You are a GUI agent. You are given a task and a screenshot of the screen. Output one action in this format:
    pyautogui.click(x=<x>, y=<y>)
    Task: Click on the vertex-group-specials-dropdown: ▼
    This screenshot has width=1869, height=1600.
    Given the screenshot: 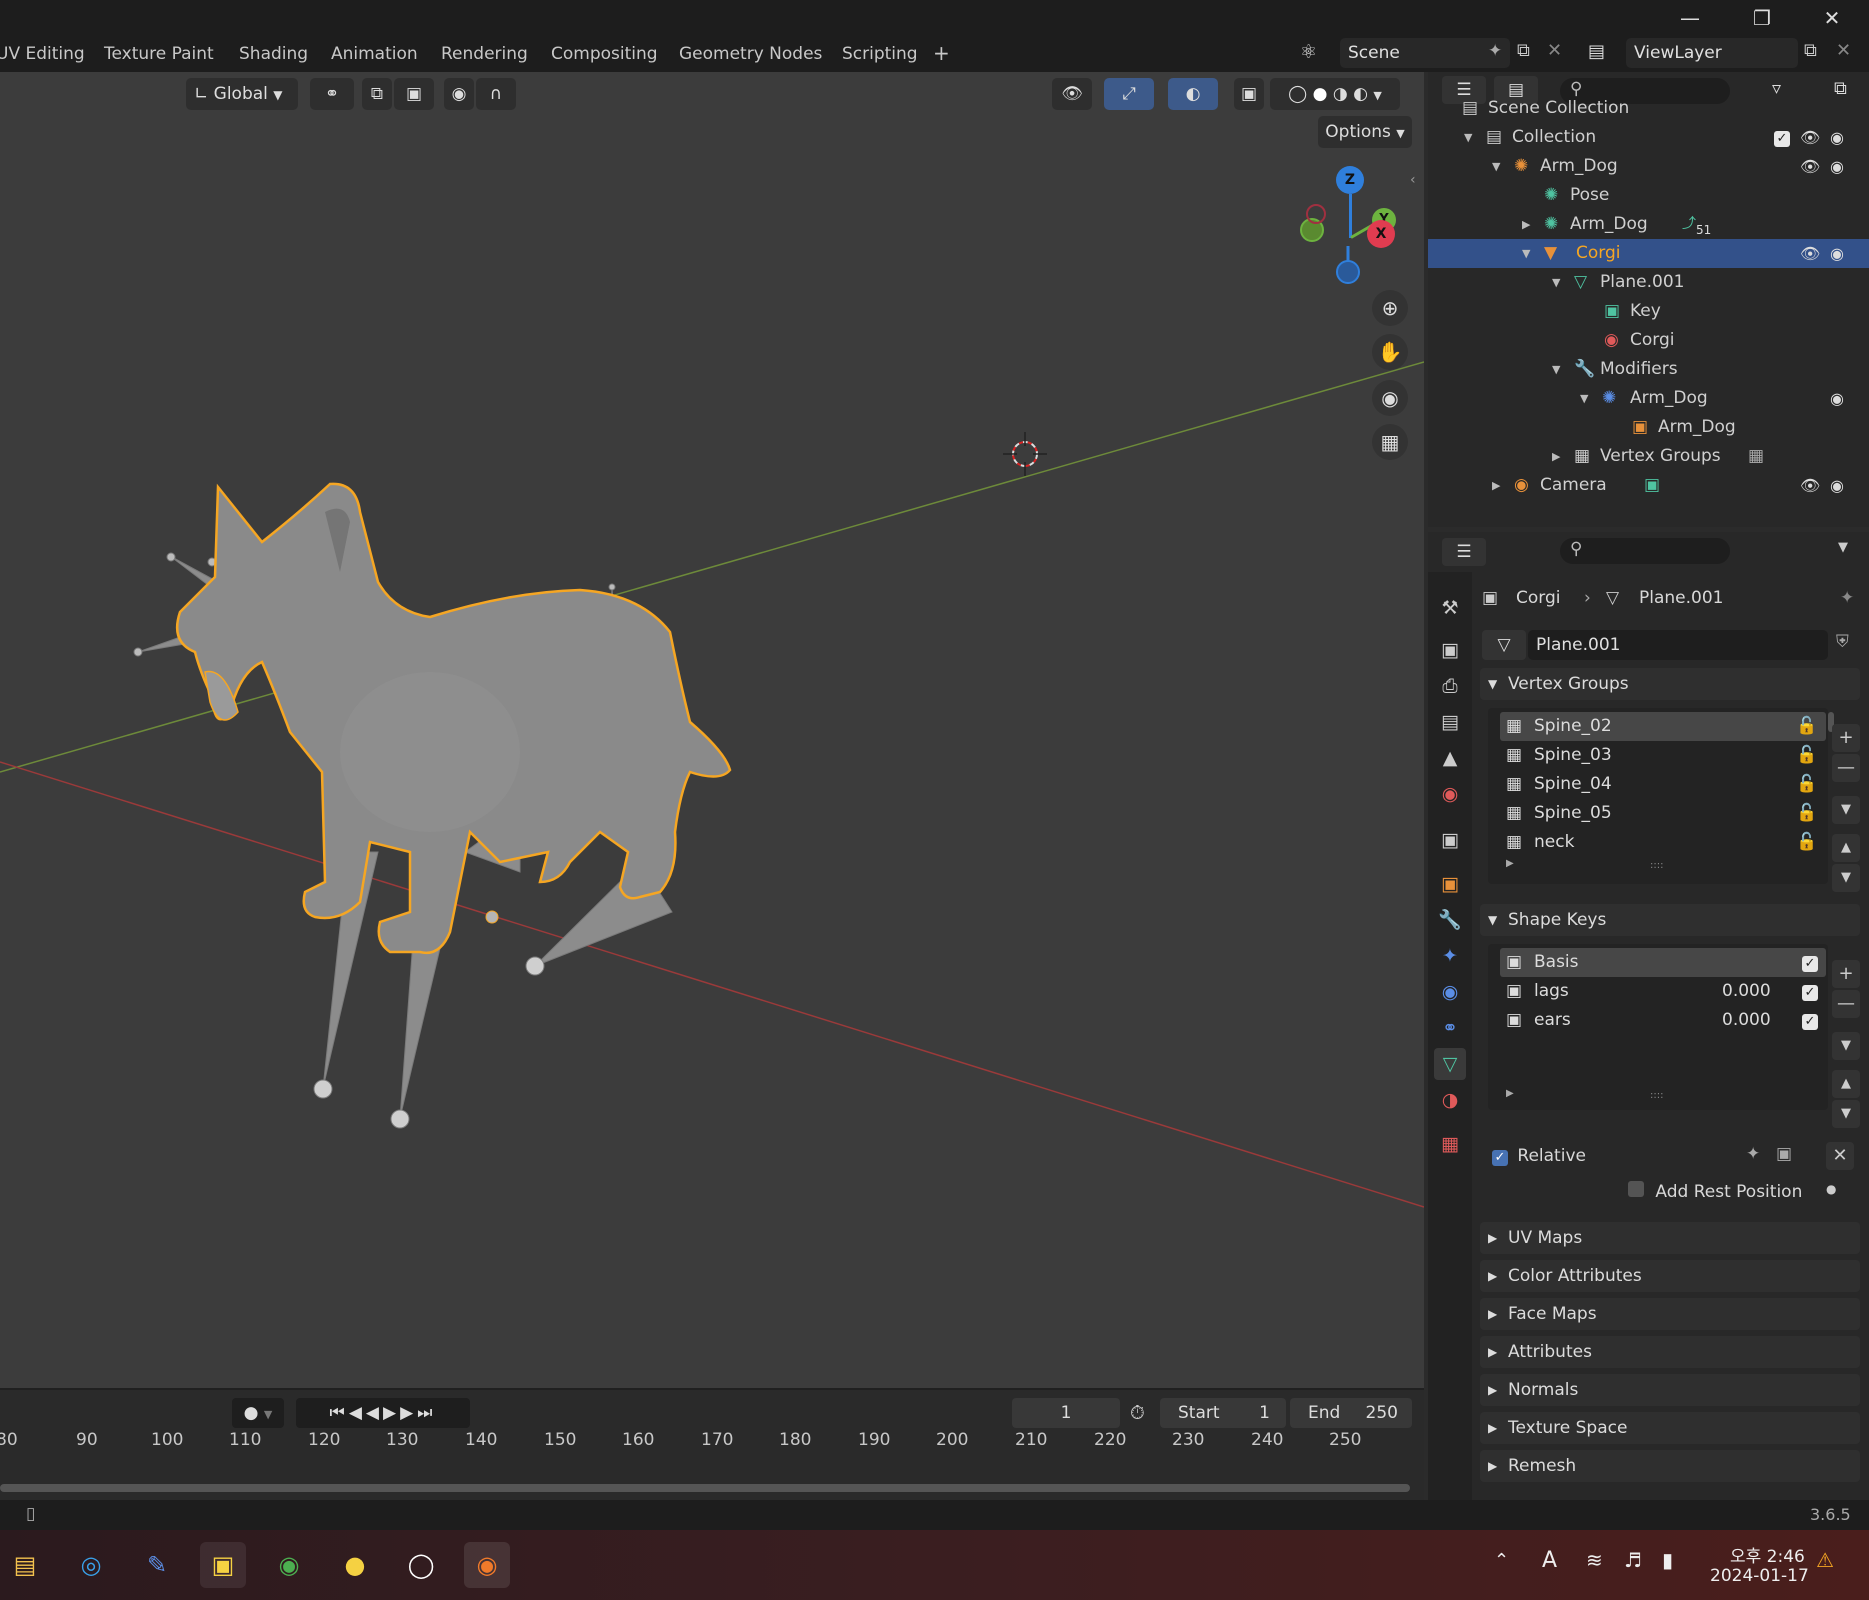 What is the action you would take?
    pyautogui.click(x=1846, y=810)
    